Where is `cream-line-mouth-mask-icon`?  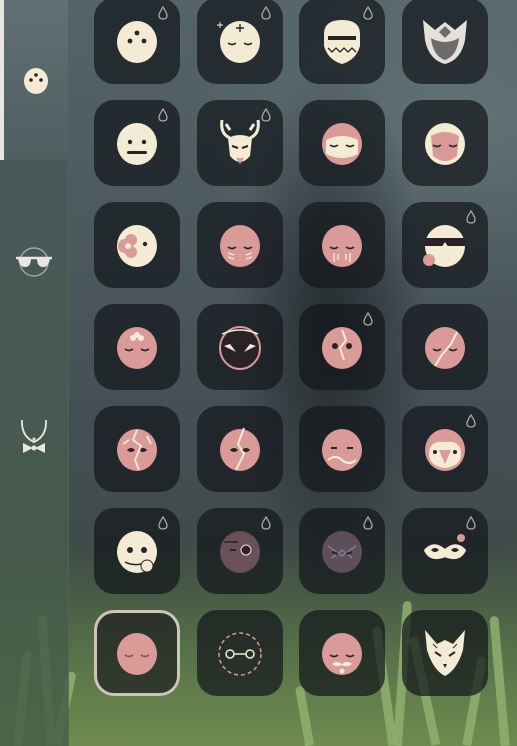
cream-line-mouth-mask-icon is located at coordinates (137, 144).